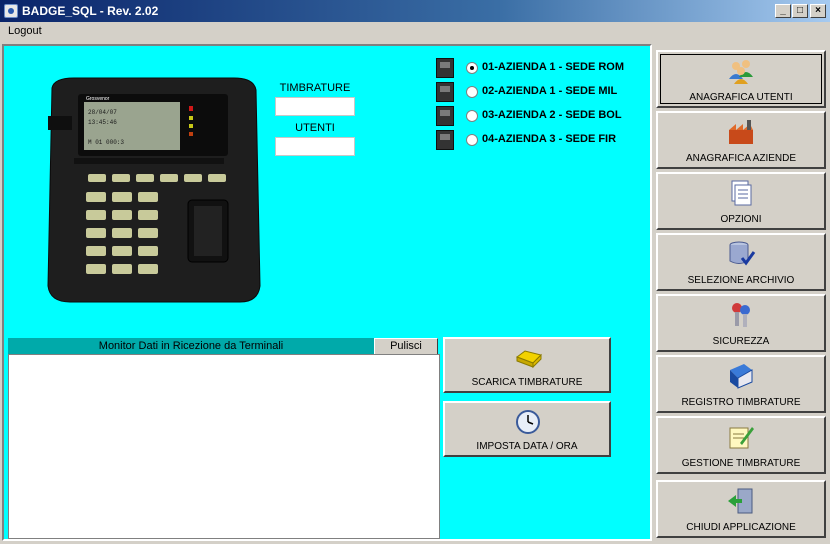 This screenshot has width=830, height=544. What do you see at coordinates (741, 376) in the screenshot?
I see `book-icon` at bounding box center [741, 376].